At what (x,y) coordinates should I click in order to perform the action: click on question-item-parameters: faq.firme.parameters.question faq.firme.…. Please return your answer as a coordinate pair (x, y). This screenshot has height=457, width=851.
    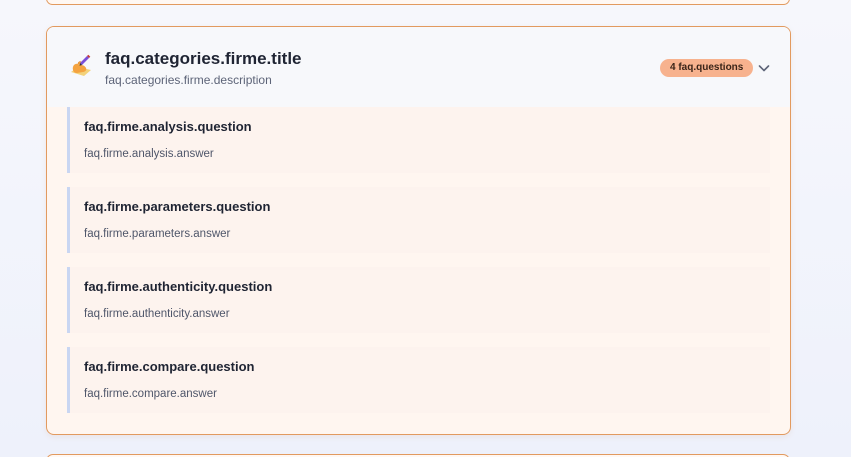
    Looking at the image, I should click on (418, 220).